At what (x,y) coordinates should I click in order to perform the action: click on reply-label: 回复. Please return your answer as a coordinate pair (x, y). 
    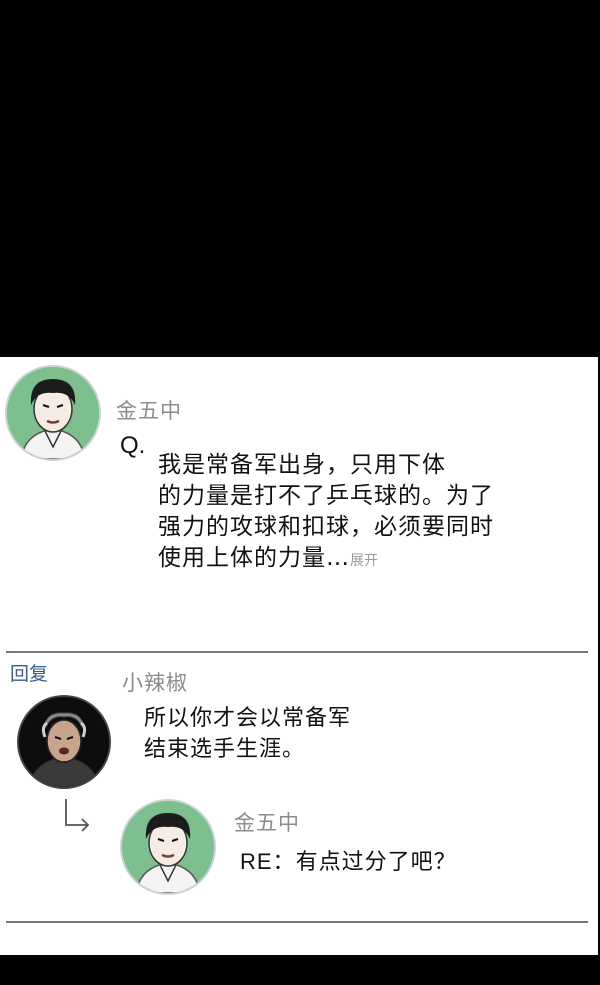
    Looking at the image, I should click on (29, 672).